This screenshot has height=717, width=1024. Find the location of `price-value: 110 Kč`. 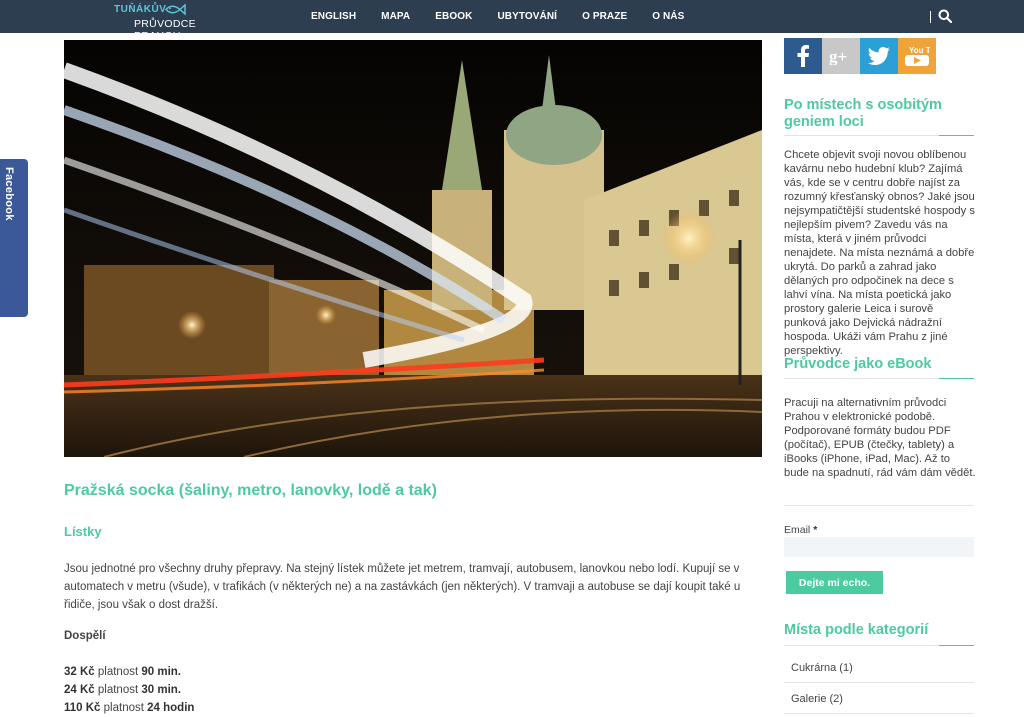

price-value: 110 Kč is located at coordinates (82, 708).